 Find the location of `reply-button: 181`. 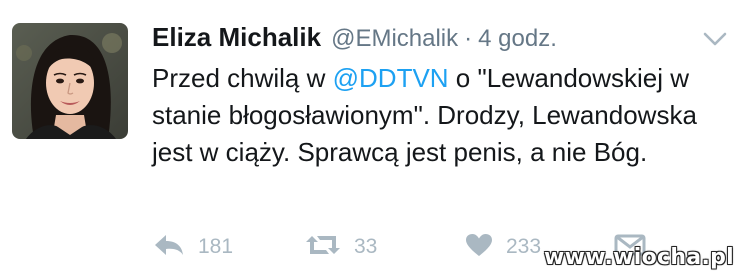

reply-button: 181 is located at coordinates (192, 247).